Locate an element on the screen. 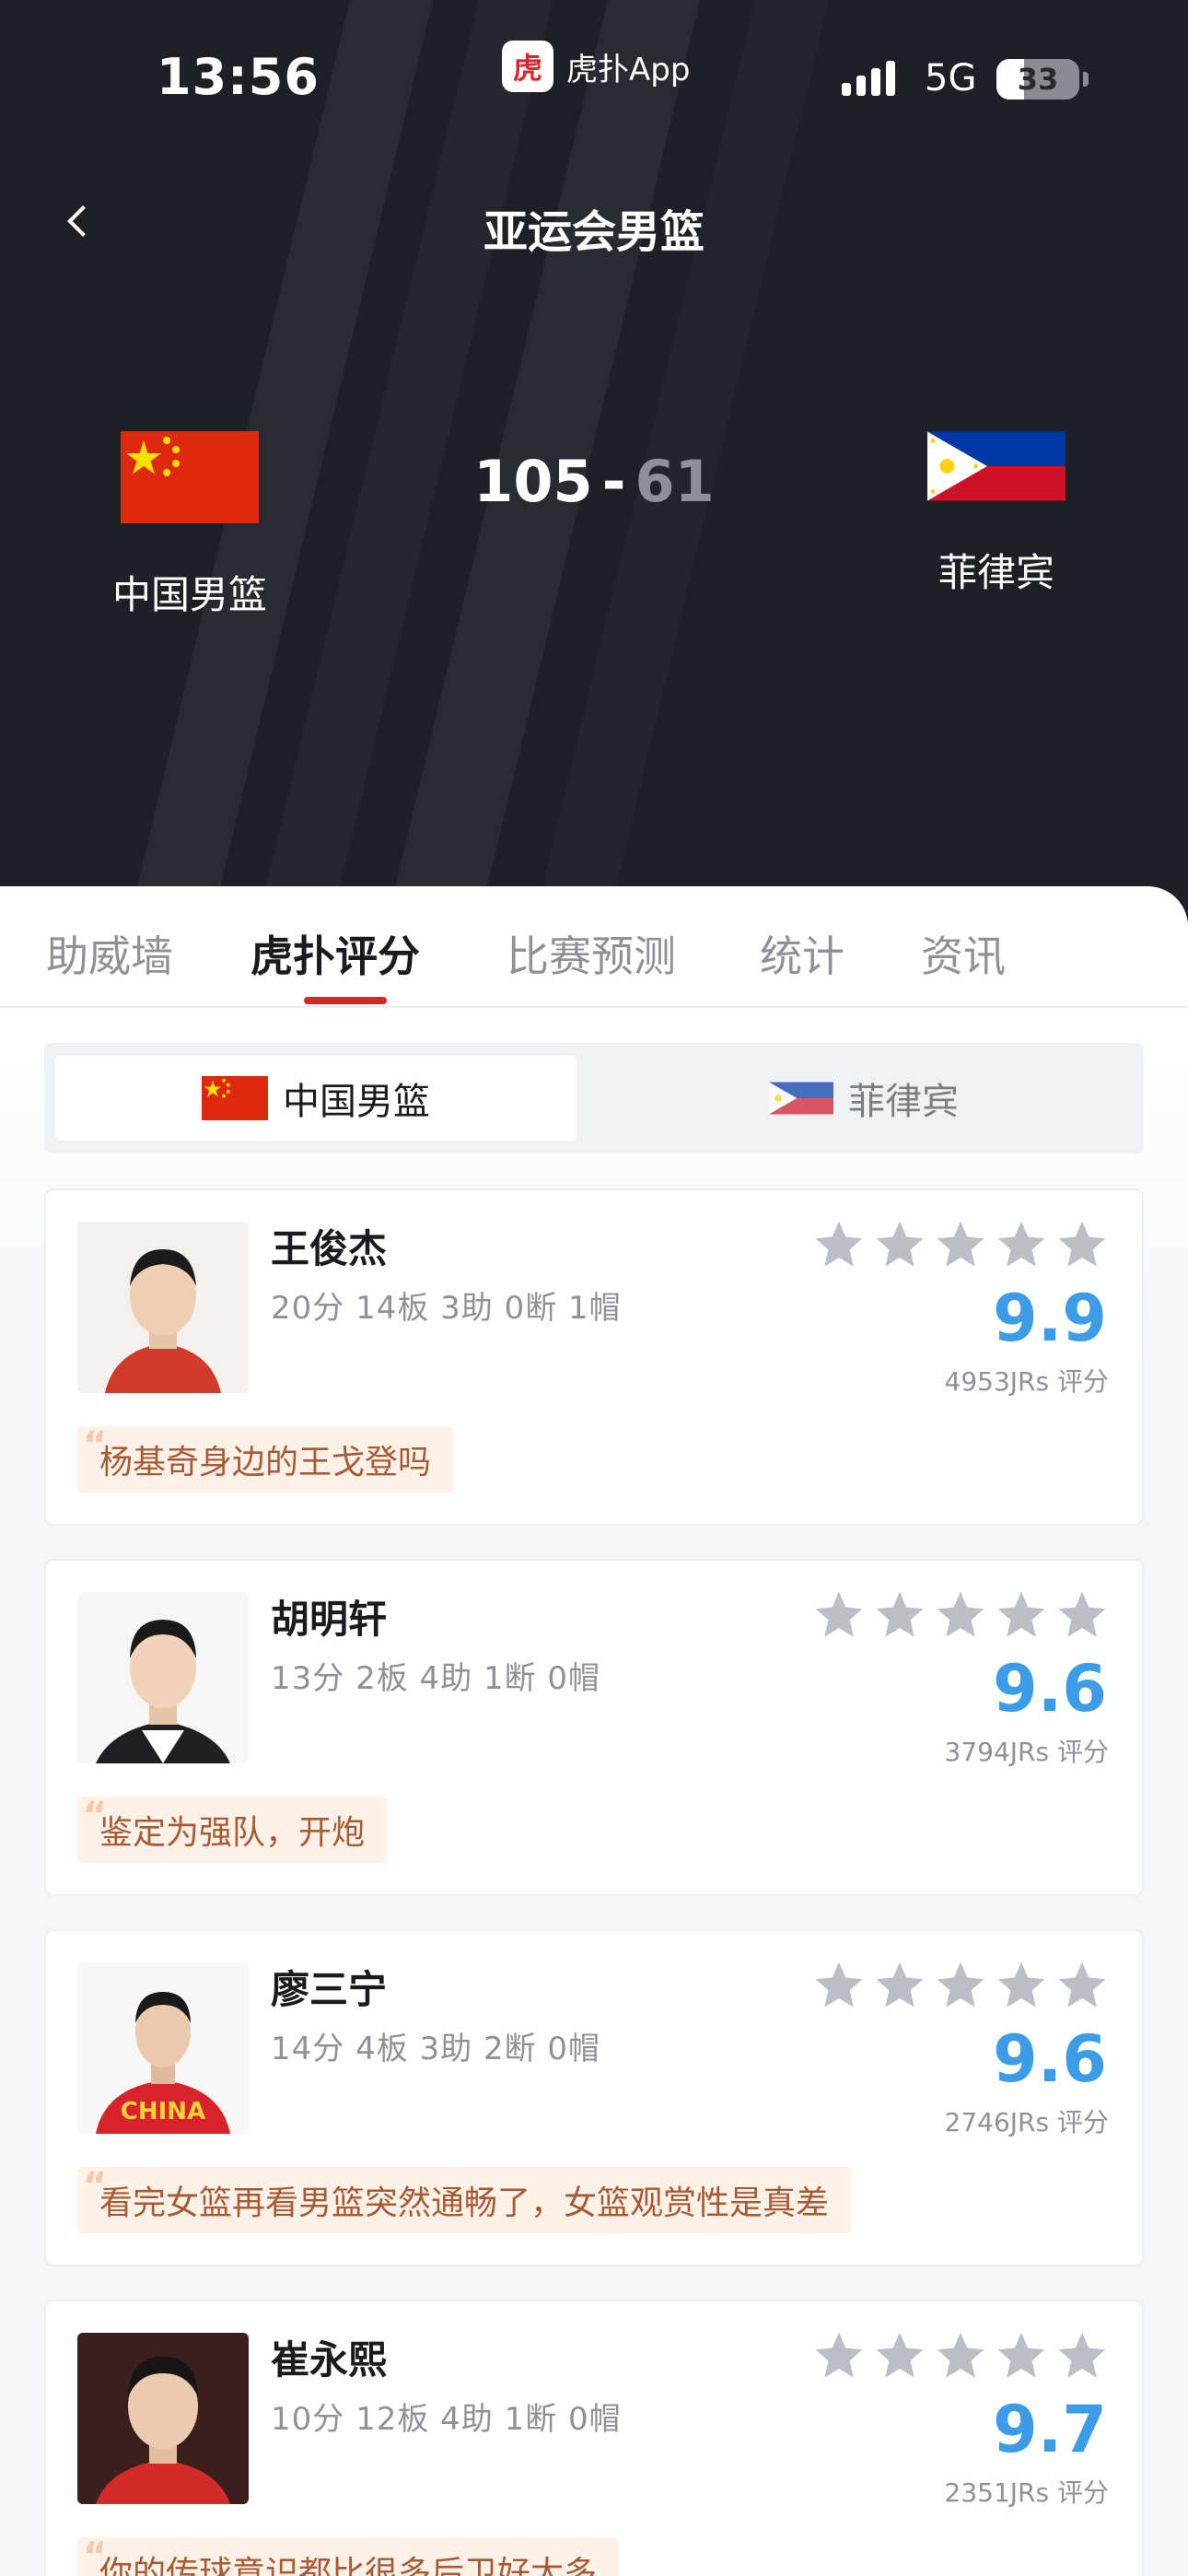  home-team-name: 中国男篮 is located at coordinates (189, 594).